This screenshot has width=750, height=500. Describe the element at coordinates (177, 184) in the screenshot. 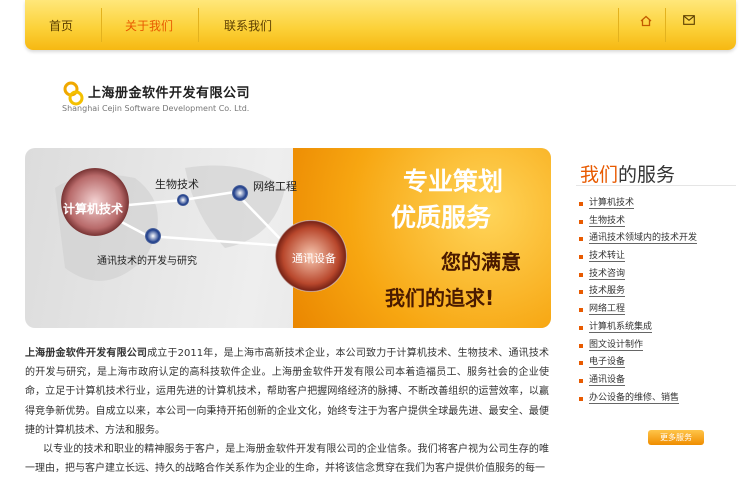

I see `node-label: 生物技术` at that location.